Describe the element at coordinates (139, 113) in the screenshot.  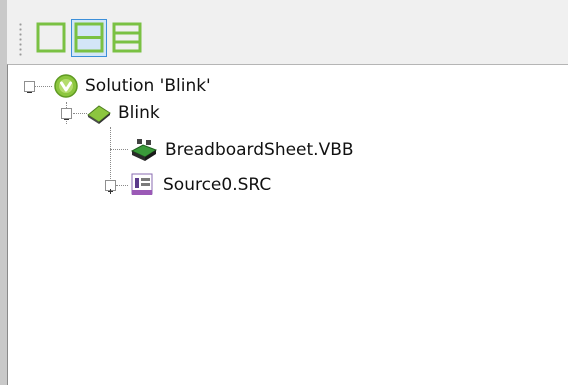
I see `project-label: Blink` at that location.